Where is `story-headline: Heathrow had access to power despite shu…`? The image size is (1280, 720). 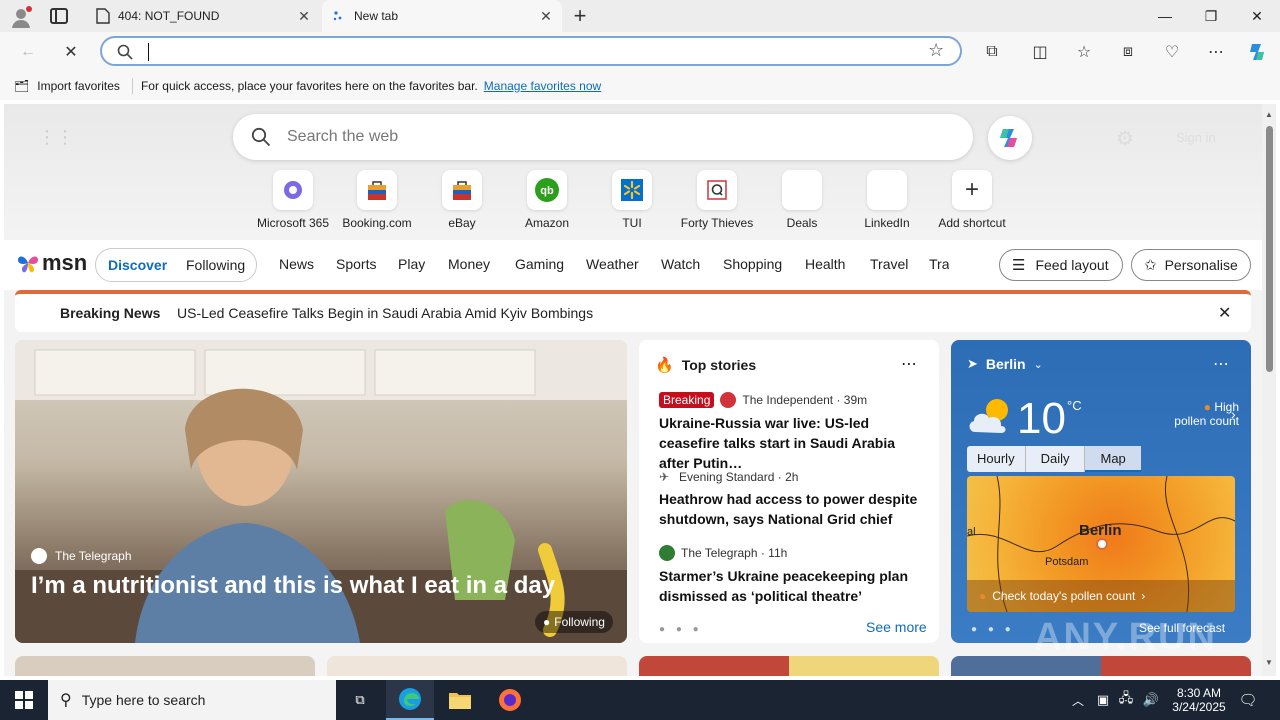 story-headline: Heathrow had access to power despite shu… is located at coordinates (794, 509).